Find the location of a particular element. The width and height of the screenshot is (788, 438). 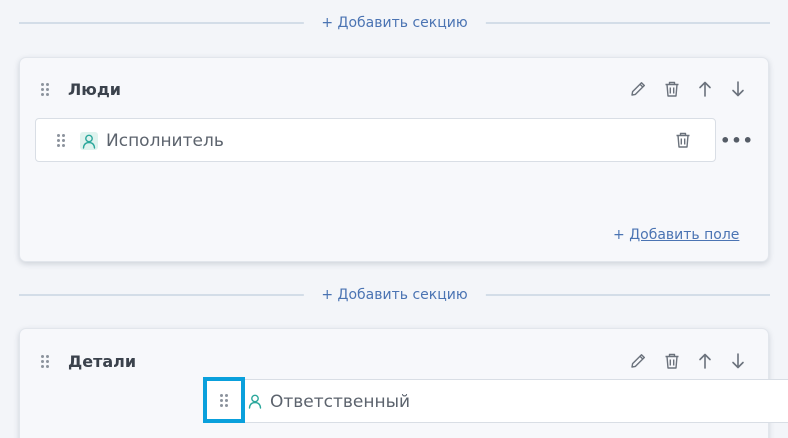

add-field-button: + Добавить поле is located at coordinates (676, 235).